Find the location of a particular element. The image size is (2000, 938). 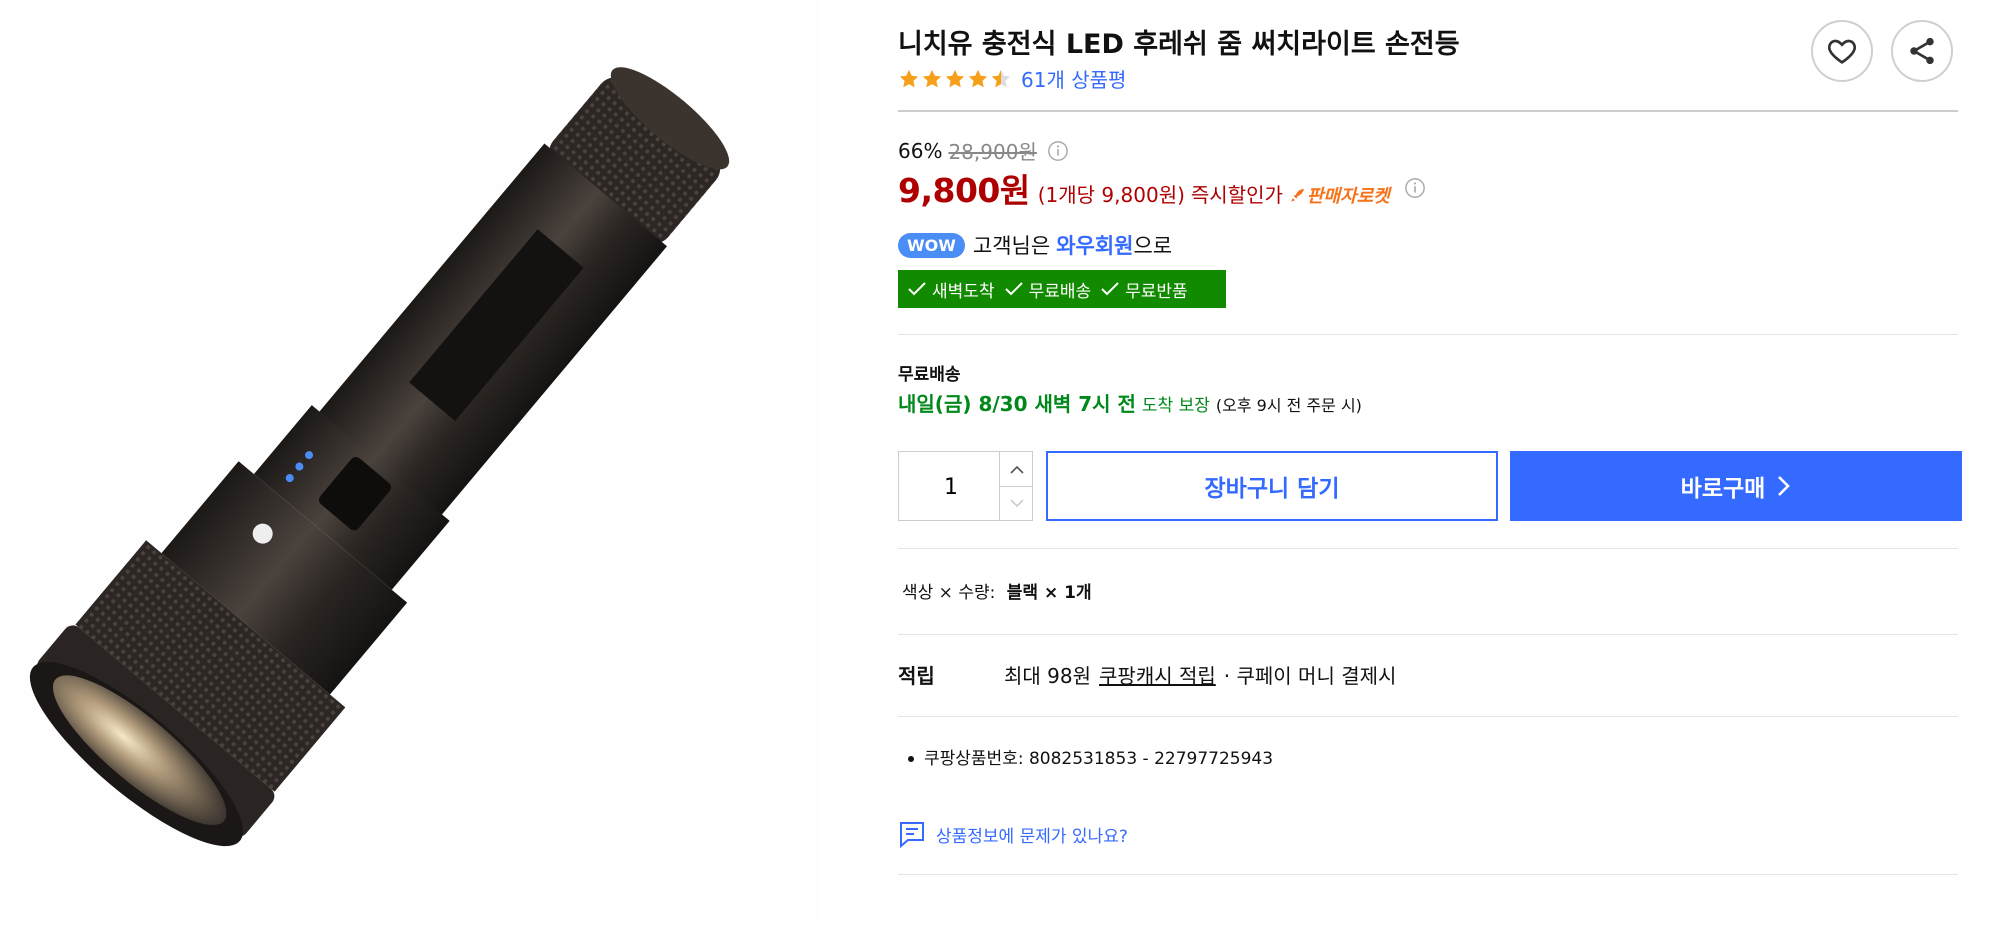

benefit-label: 무료반품 is located at coordinates (1156, 291).